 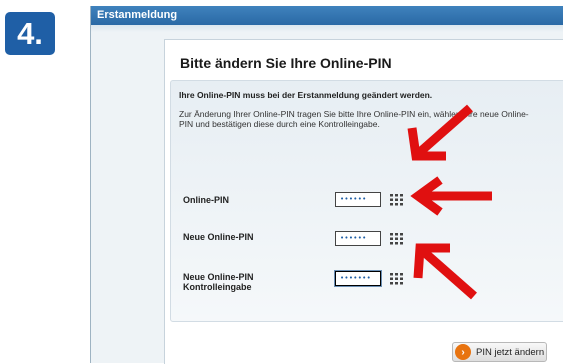 What do you see at coordinates (30, 33) in the screenshot?
I see `step-number-badge: 4.` at bounding box center [30, 33].